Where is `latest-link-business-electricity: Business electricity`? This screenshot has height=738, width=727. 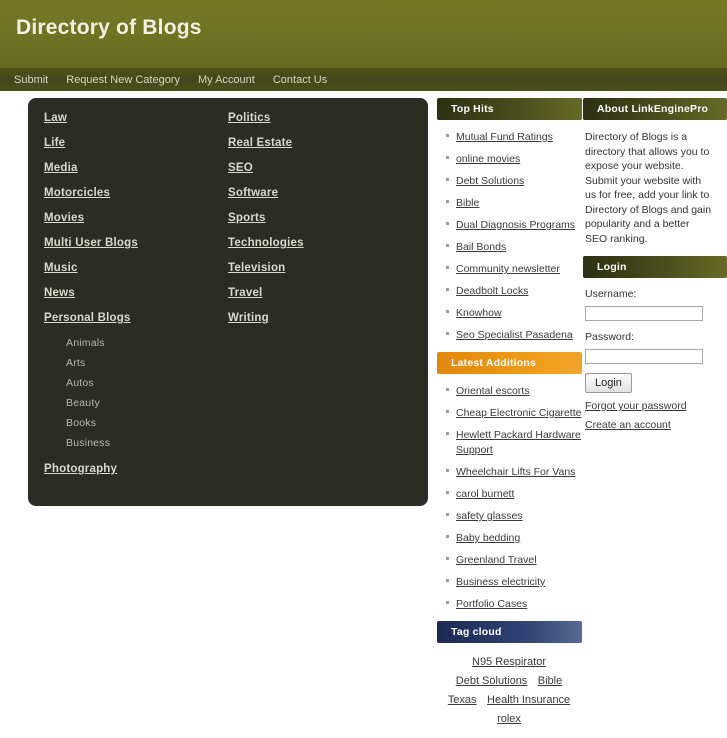
latest-link-business-electricity: Business electricity is located at coordinates (500, 582).